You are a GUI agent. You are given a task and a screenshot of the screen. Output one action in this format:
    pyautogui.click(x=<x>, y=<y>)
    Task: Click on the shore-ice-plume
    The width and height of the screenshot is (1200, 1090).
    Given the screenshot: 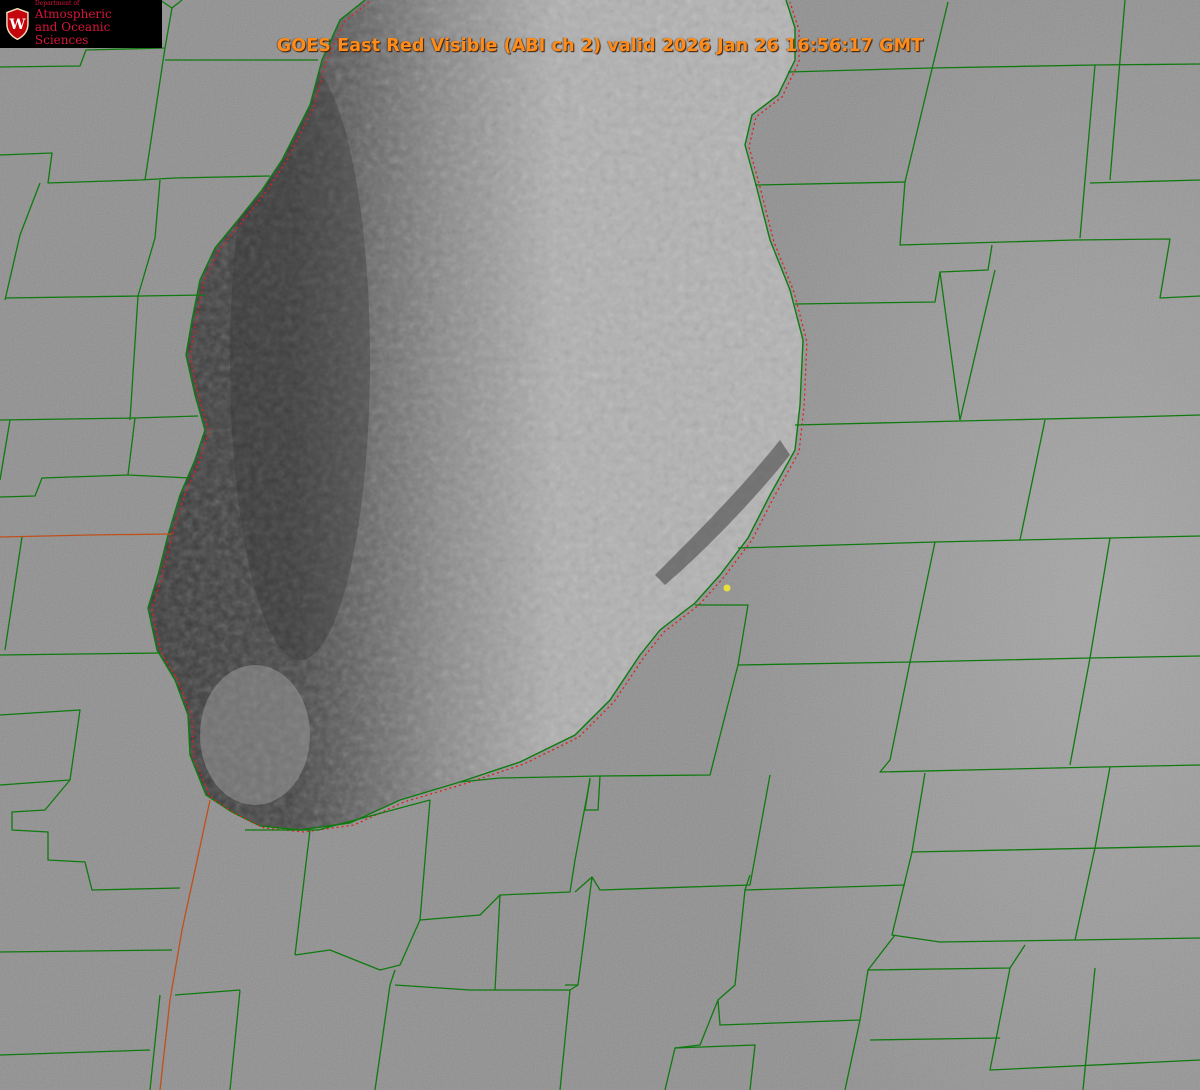 What is the action you would take?
    pyautogui.click(x=255, y=735)
    